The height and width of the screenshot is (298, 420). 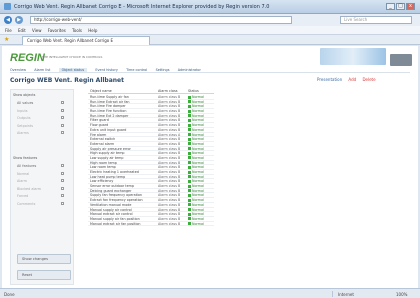 I want to click on nav-time-control: Time control, so click(x=136, y=70).